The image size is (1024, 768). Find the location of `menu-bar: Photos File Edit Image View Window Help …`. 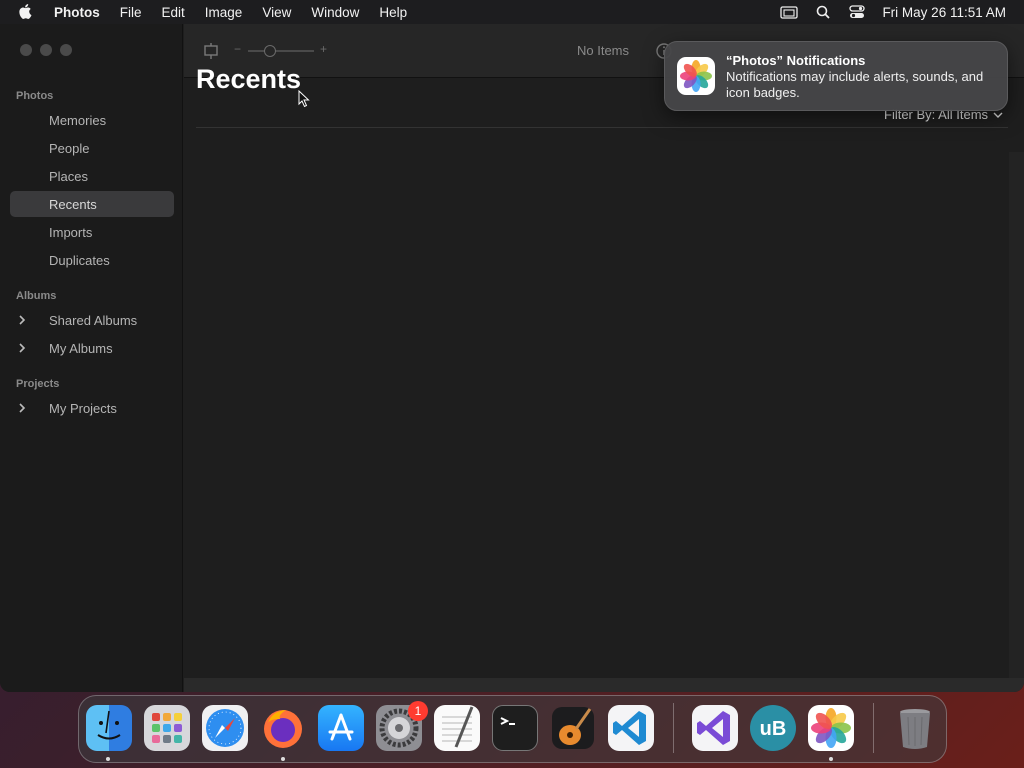

menu-bar: Photos File Edit Image View Window Help … is located at coordinates (512, 12).